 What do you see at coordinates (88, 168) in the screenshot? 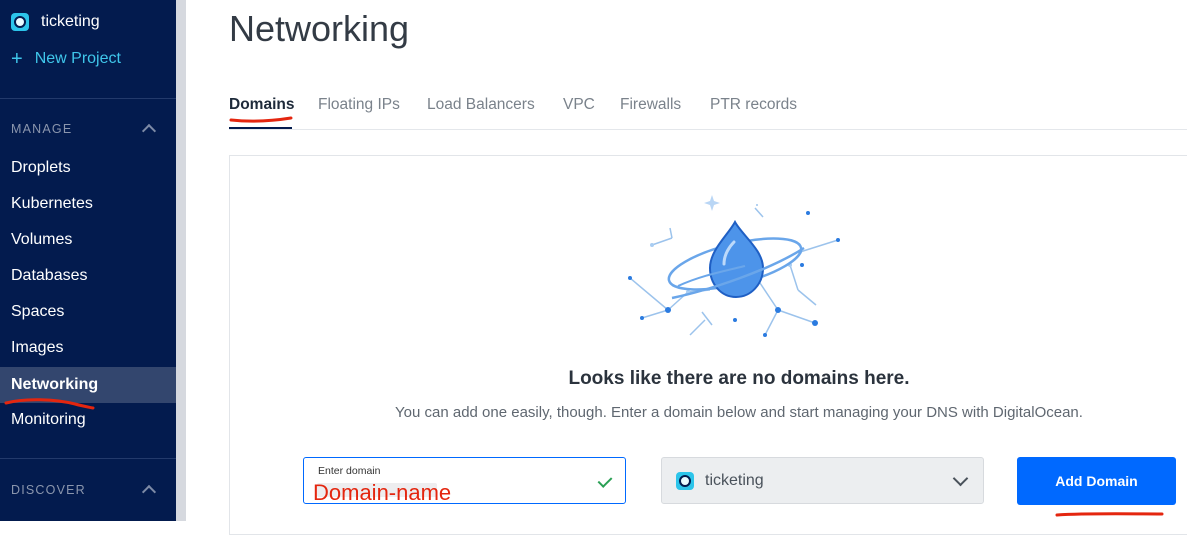
I see `sidebar-item-droplets: Droplets` at bounding box center [88, 168].